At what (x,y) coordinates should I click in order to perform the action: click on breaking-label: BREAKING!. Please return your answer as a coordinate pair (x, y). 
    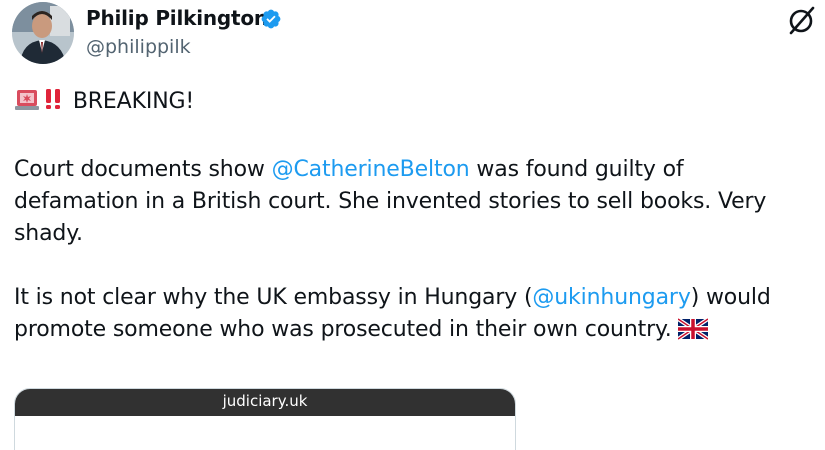
    Looking at the image, I should click on (133, 101).